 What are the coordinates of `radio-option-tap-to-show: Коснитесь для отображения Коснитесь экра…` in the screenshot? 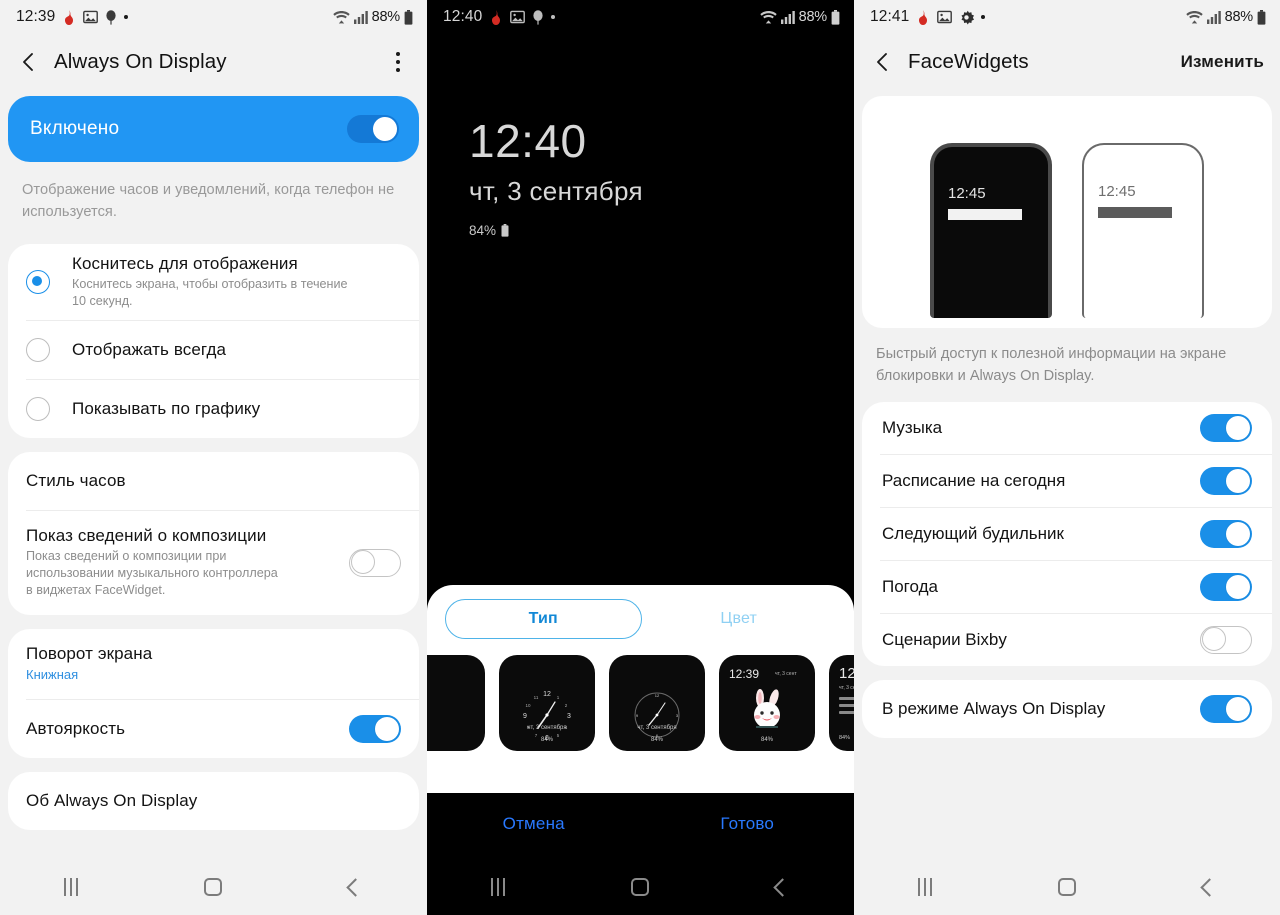 It's located at (213, 282).